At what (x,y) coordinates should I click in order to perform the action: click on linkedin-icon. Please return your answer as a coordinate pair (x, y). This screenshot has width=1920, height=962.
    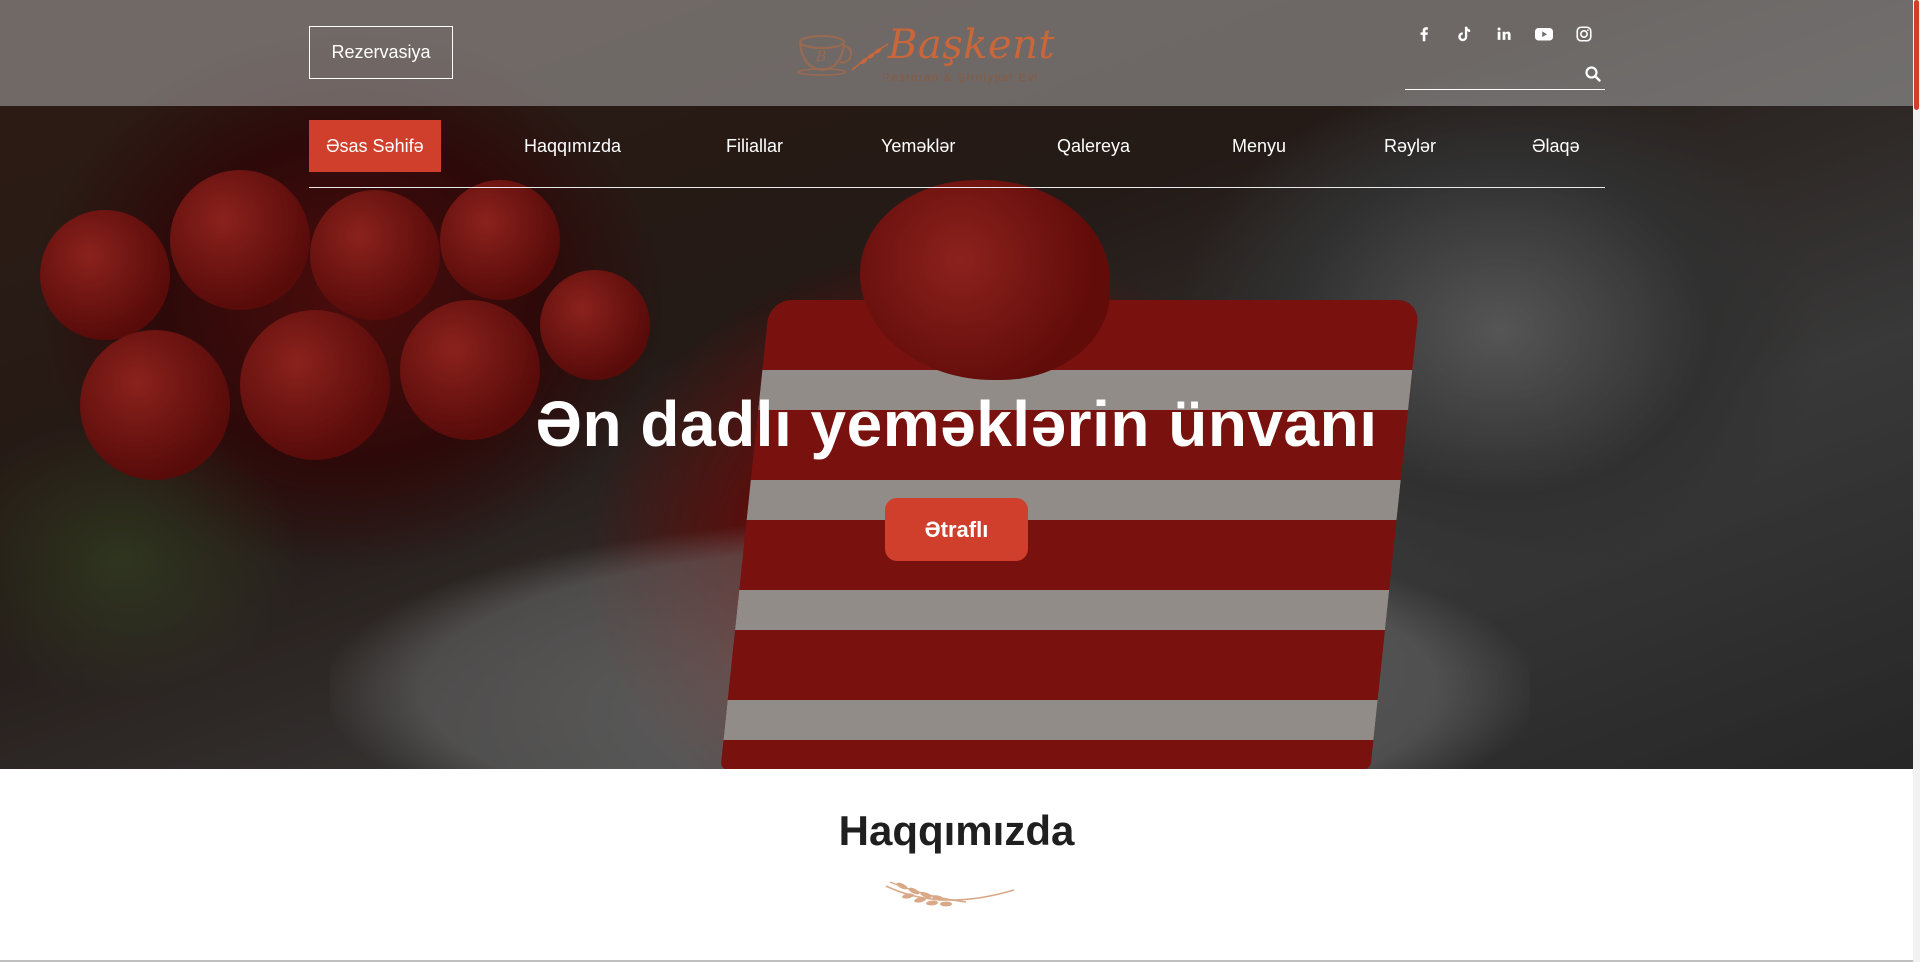
    Looking at the image, I should click on (1504, 34).